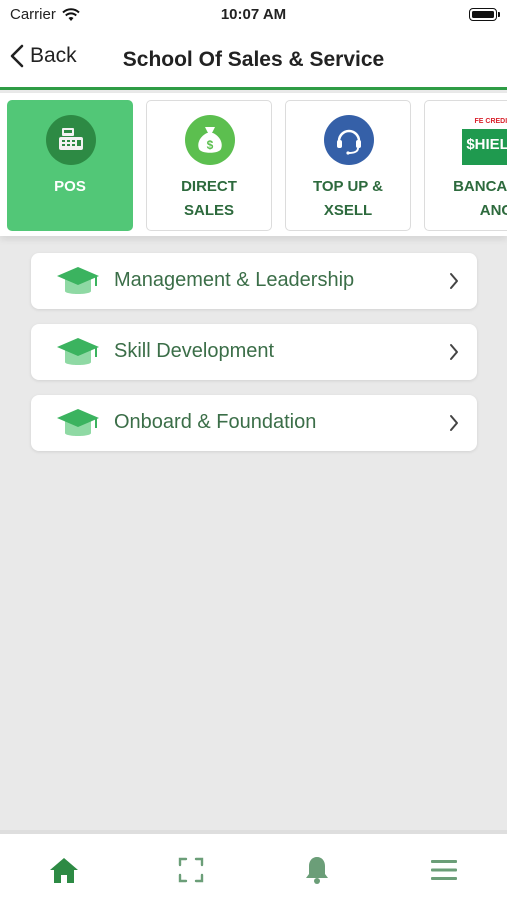 The width and height of the screenshot is (507, 900). I want to click on status-bar: Carrier 10:07 AM, so click(253, 15).